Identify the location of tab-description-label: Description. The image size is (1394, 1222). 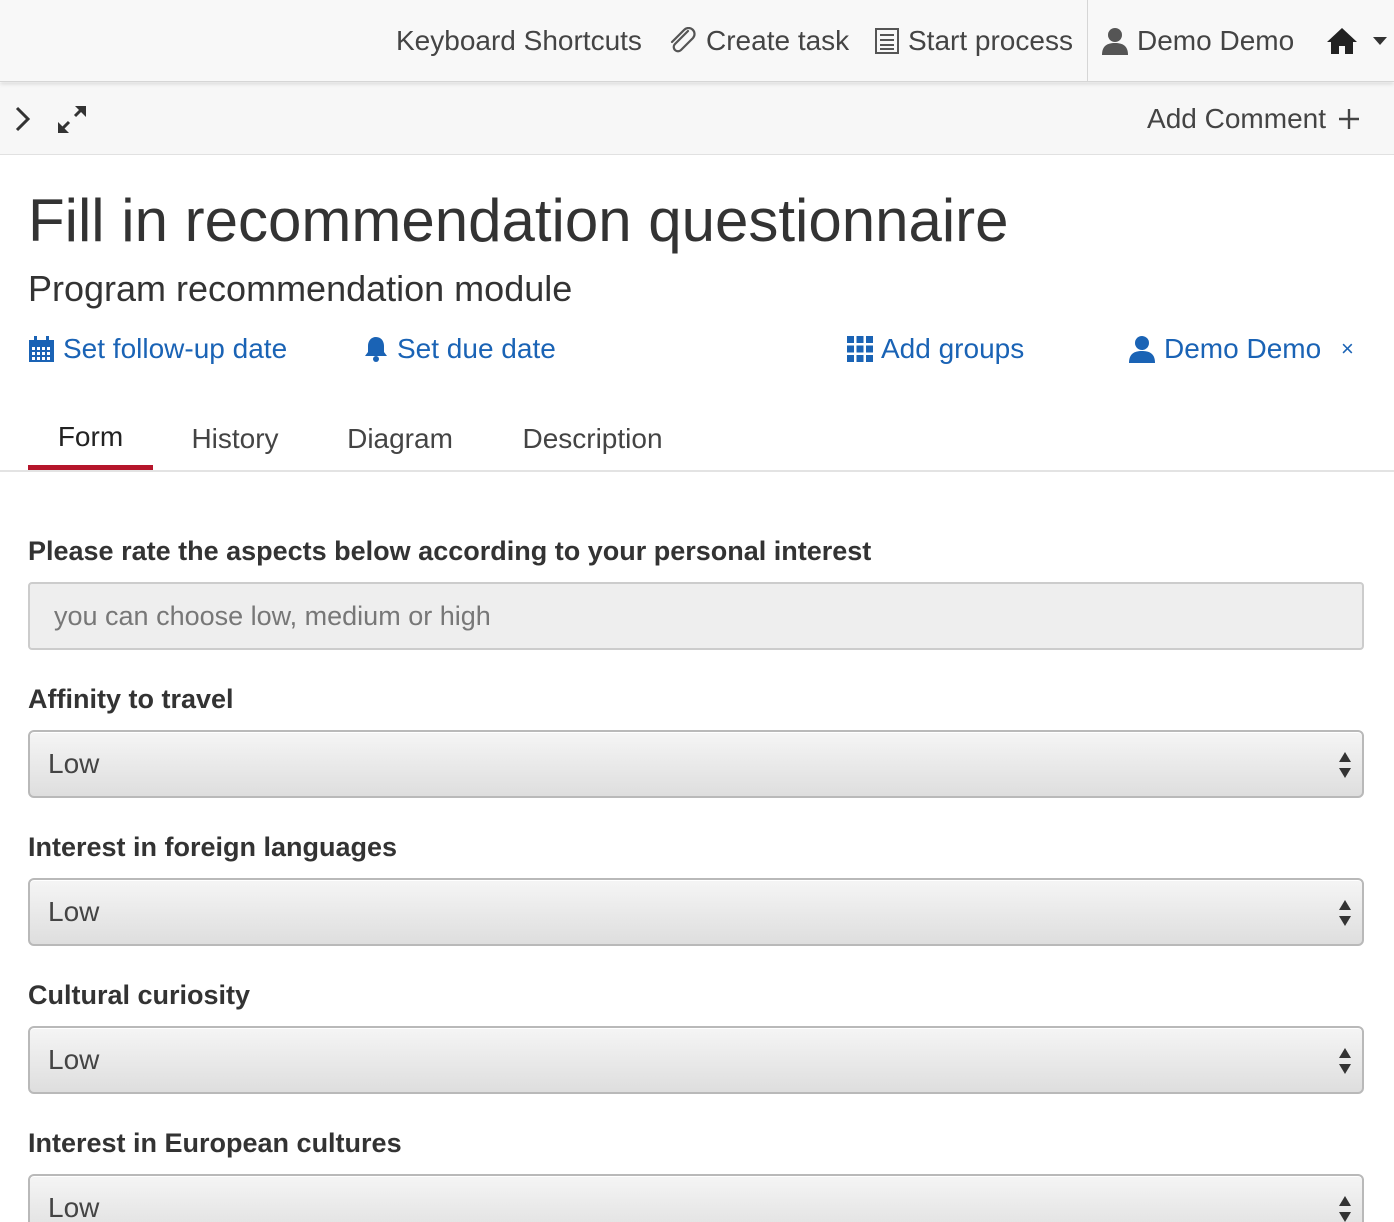
(592, 438).